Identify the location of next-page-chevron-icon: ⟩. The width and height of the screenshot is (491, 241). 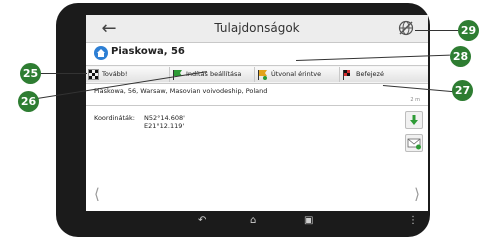
(417, 194).